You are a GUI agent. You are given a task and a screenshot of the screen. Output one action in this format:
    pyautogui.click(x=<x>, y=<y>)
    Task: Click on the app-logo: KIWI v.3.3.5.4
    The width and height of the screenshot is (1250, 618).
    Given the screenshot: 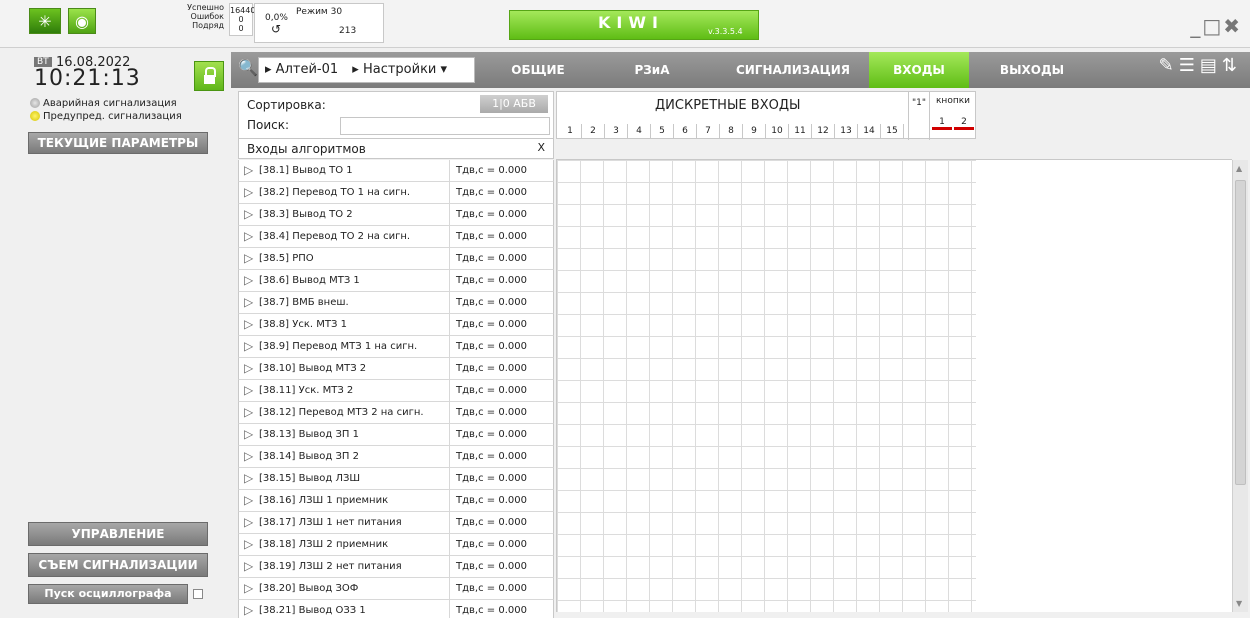 What is the action you would take?
    pyautogui.click(x=634, y=25)
    